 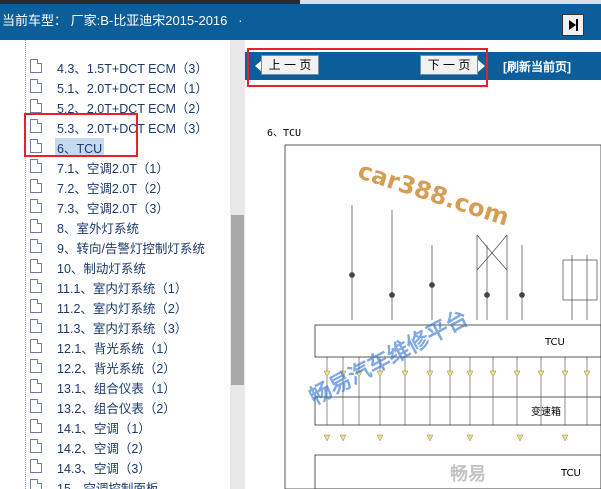 What do you see at coordinates (116, 349) in the screenshot?
I see `tree-item-label: 12.1、背光系统（1）` at bounding box center [116, 349].